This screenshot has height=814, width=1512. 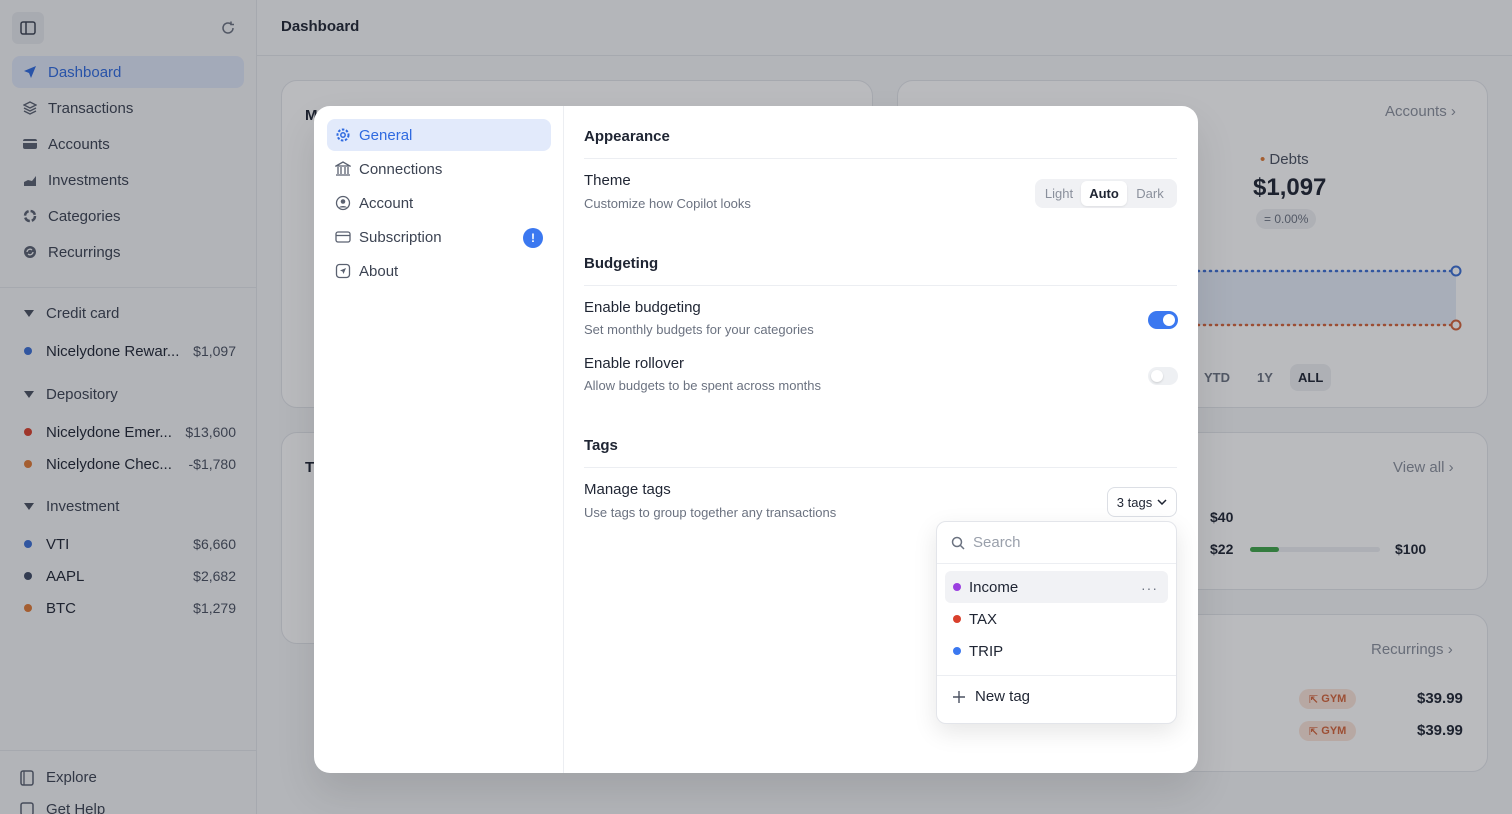 What do you see at coordinates (1068, 542) in the screenshot?
I see `tag-search-input` at bounding box center [1068, 542].